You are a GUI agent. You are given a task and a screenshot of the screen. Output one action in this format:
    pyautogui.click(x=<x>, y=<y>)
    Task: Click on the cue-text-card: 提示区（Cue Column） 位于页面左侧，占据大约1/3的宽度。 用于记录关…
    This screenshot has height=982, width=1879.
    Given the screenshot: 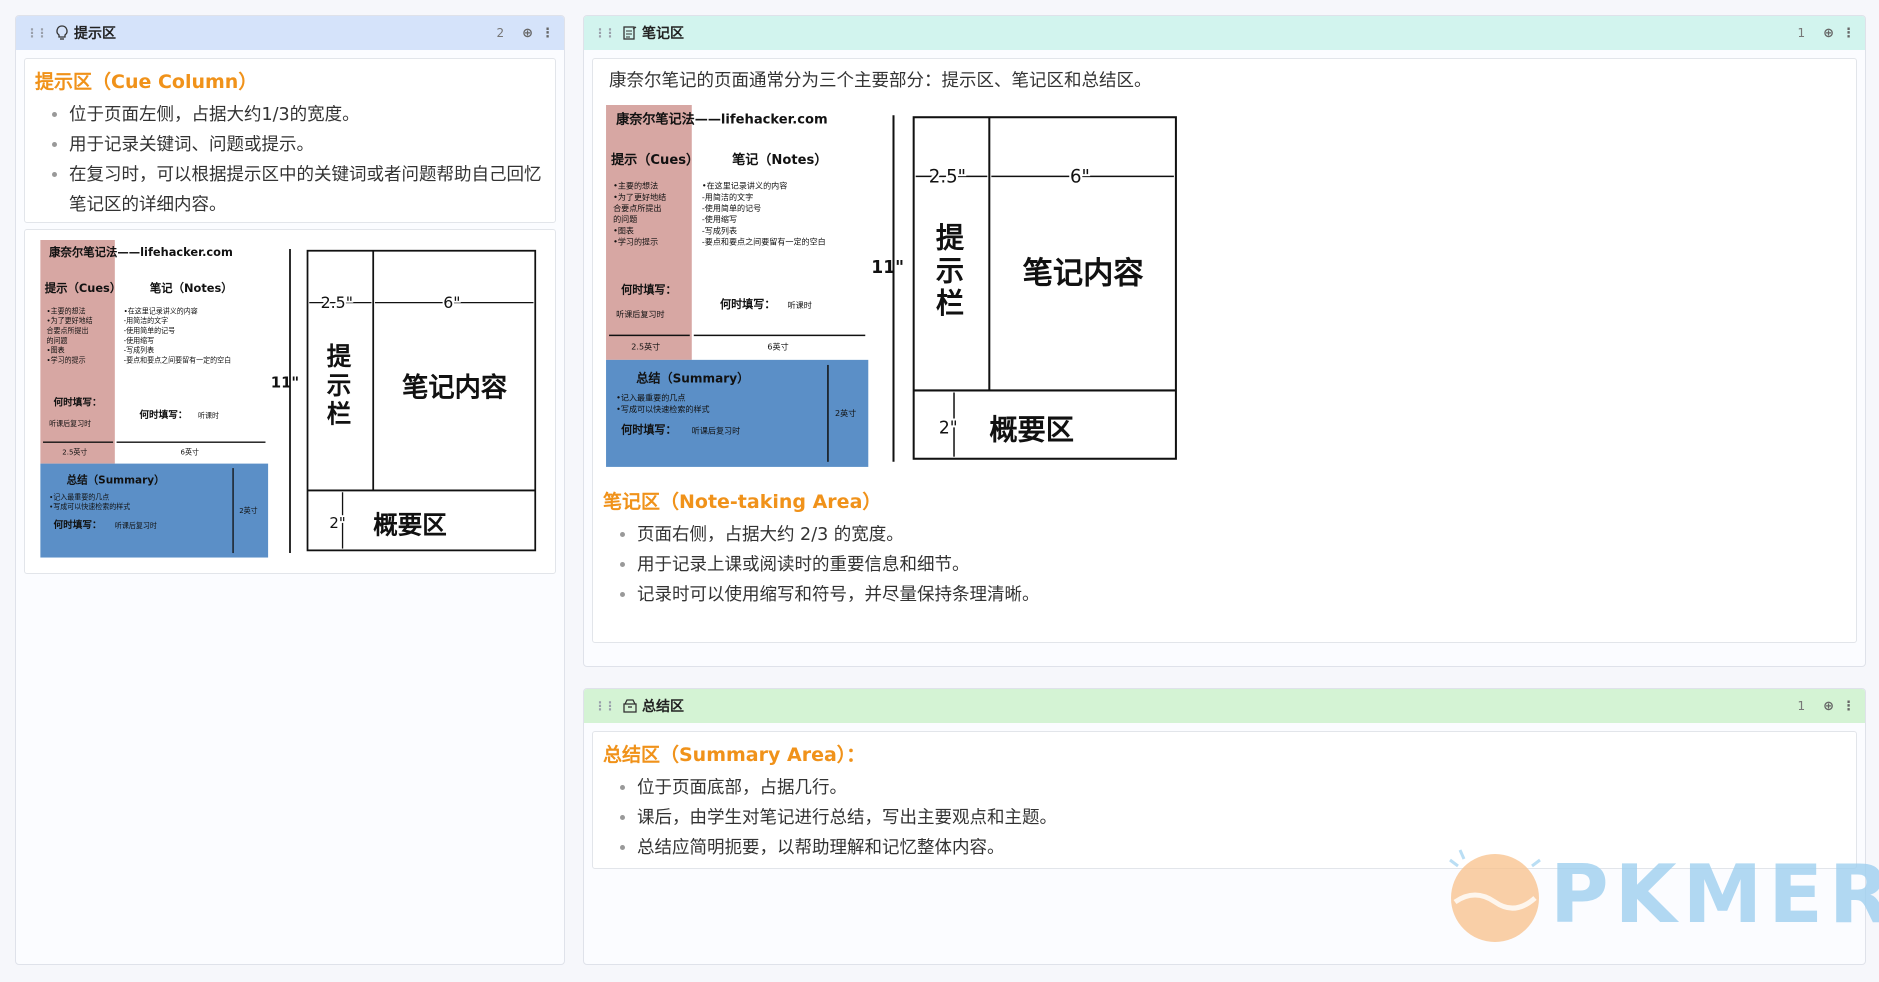 What is the action you would take?
    pyautogui.click(x=290, y=140)
    